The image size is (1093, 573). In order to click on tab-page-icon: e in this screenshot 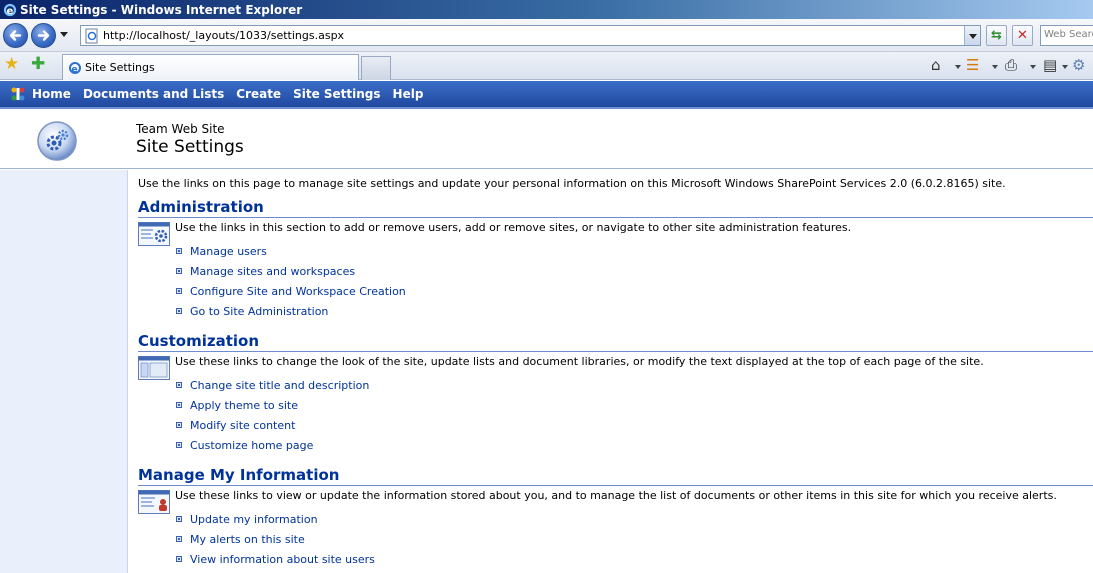, I will do `click(75, 68)`.